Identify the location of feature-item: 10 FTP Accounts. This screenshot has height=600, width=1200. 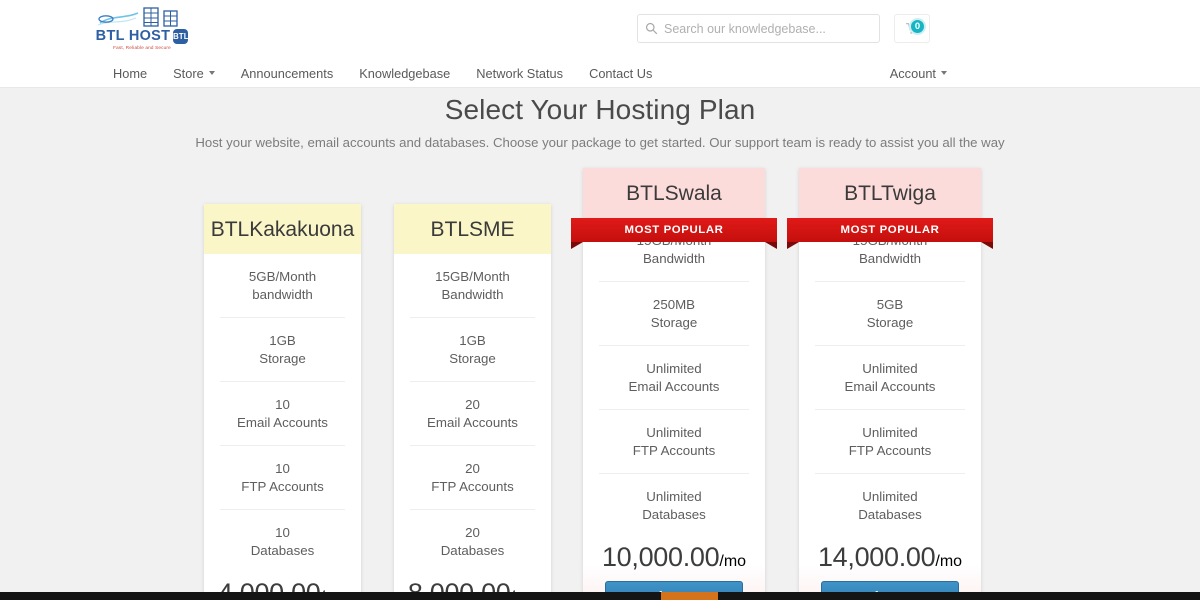
(282, 478).